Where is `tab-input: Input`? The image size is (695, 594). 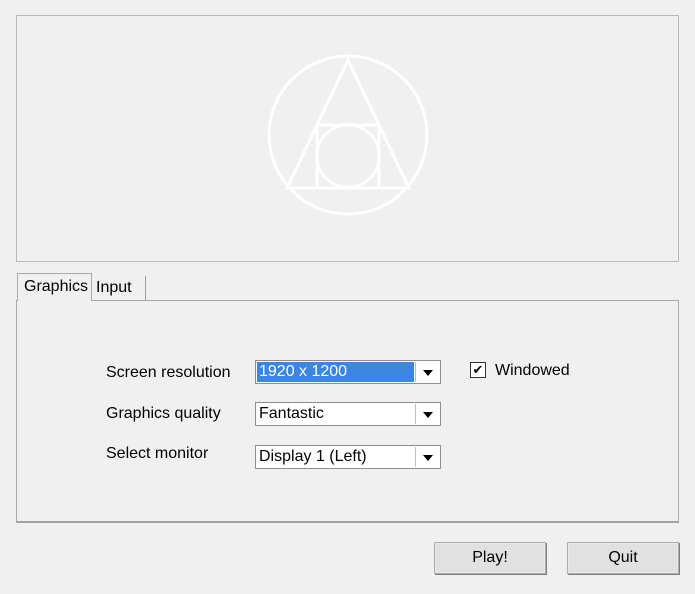
tab-input: Input is located at coordinates (119, 288).